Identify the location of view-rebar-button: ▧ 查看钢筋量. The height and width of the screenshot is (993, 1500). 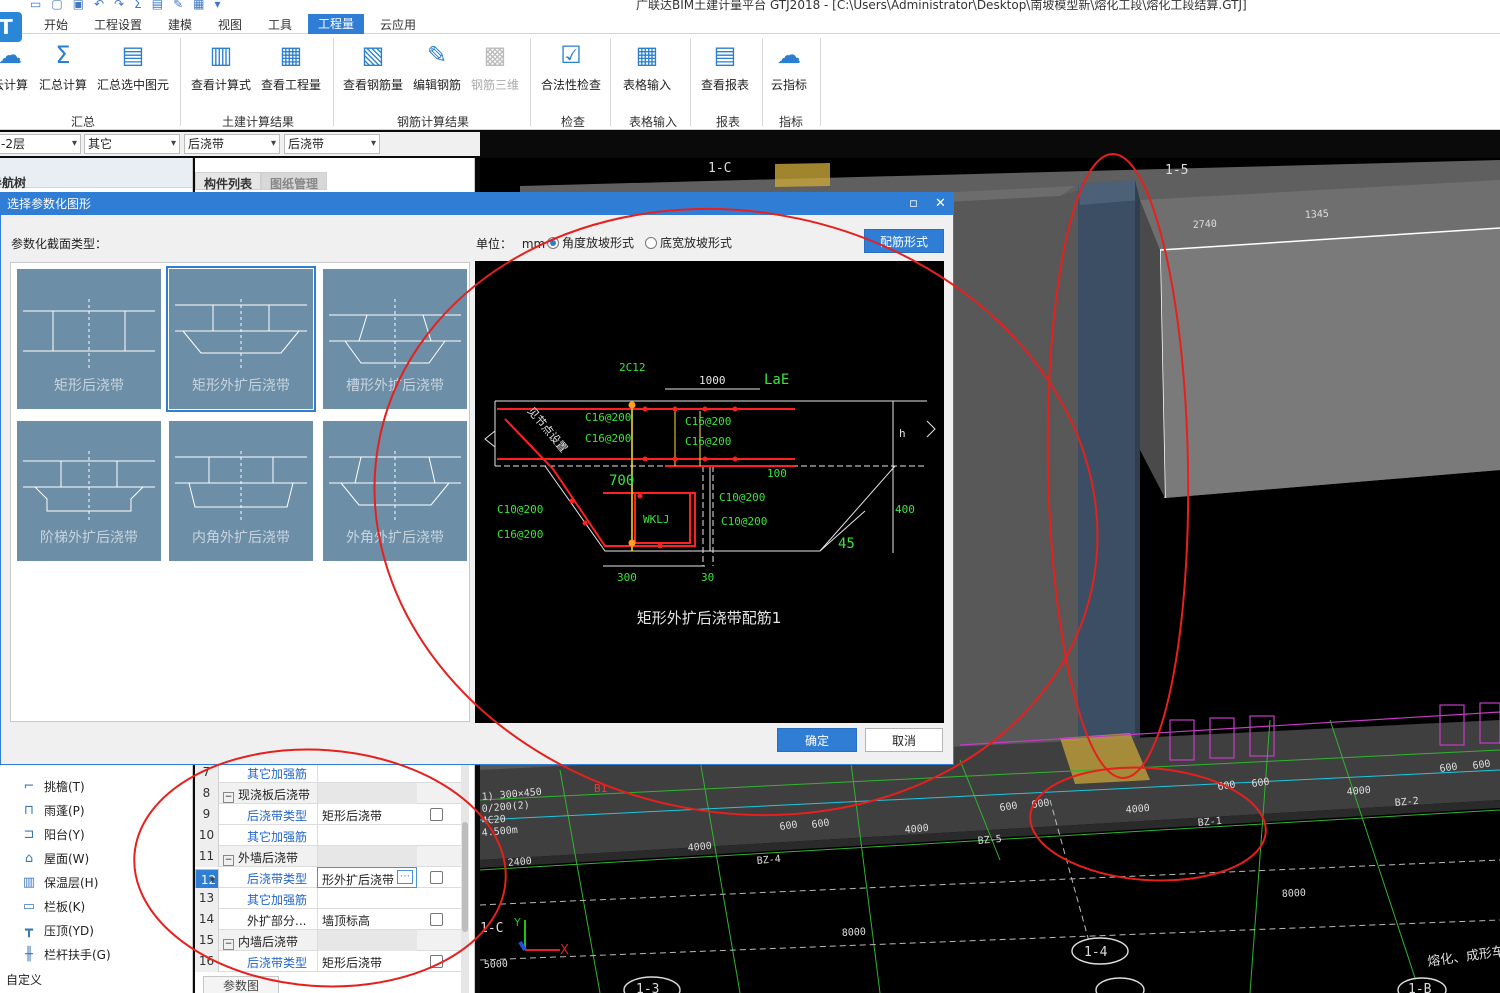
(373, 66).